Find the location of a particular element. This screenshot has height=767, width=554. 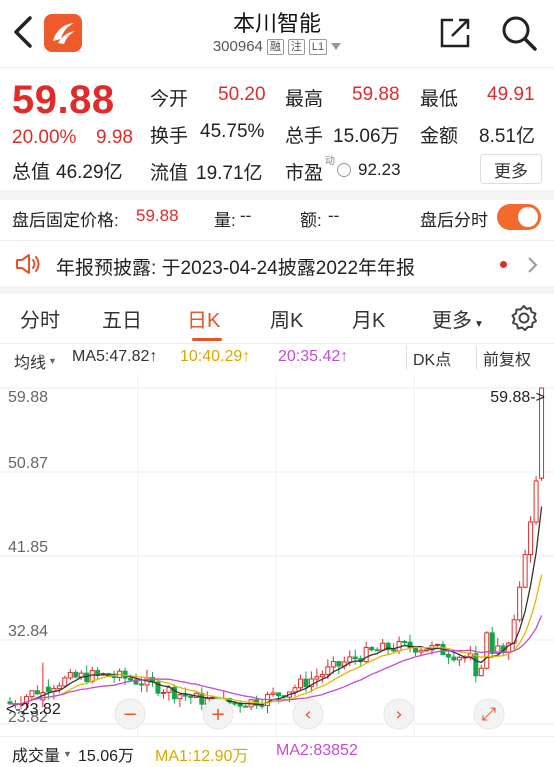

tab-monthly-k: 月K is located at coordinates (368, 318).